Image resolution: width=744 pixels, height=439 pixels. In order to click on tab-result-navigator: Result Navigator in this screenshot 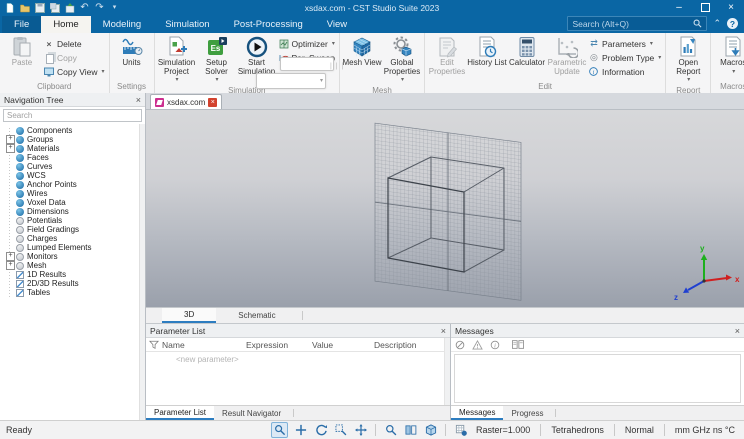, I will do `click(251, 413)`.